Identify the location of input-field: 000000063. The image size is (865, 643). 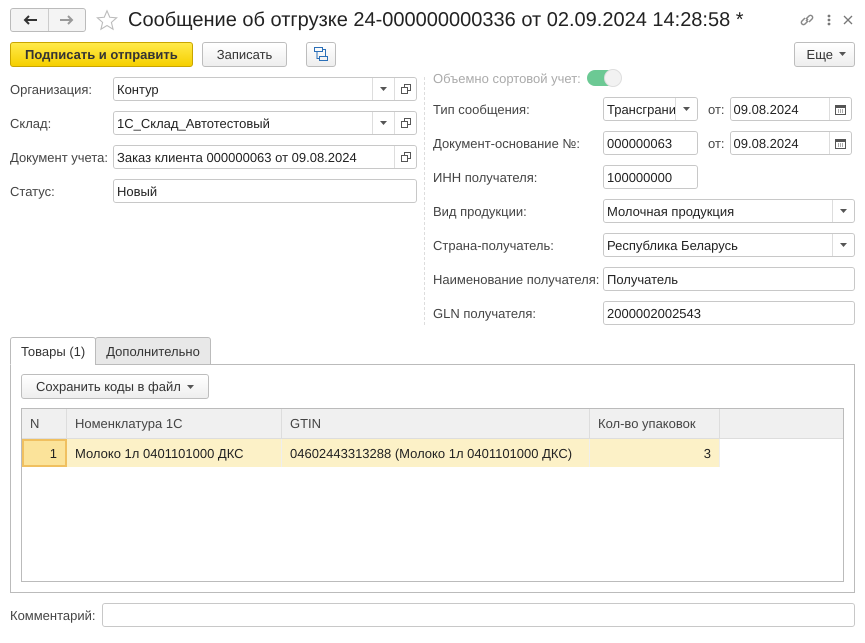
(650, 143).